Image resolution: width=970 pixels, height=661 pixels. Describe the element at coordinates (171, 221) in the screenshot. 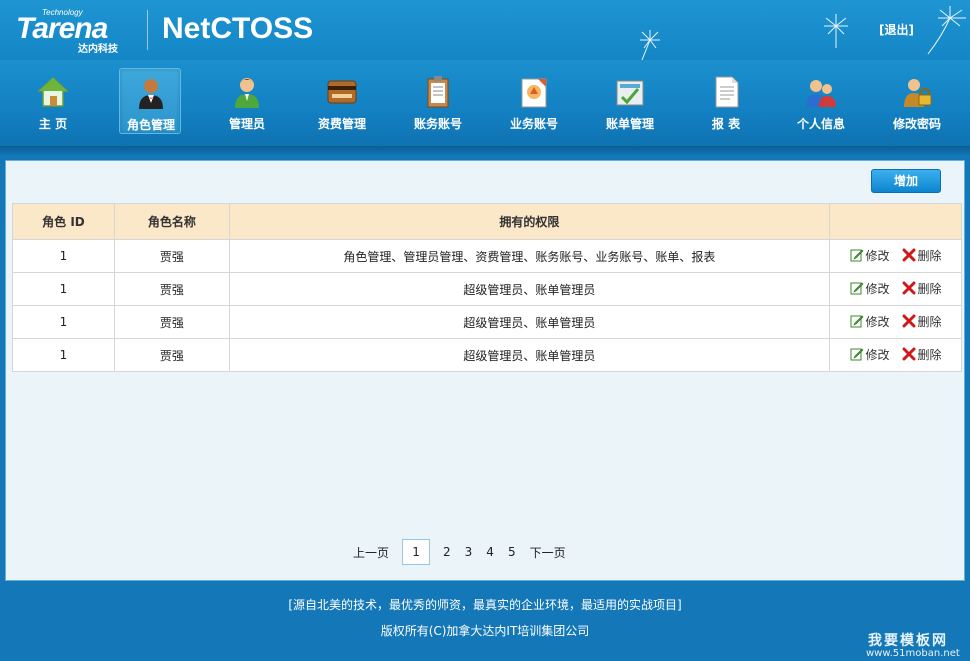

I see `column-header-role-name: 角色名称` at that location.